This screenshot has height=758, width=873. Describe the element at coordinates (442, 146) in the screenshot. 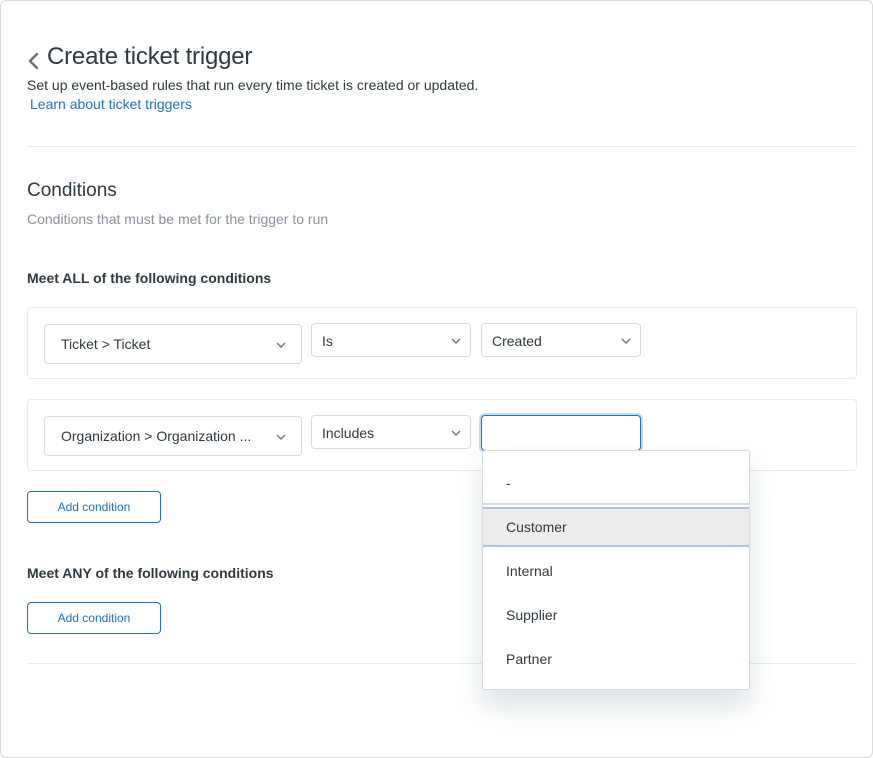

I see `header-divider` at that location.